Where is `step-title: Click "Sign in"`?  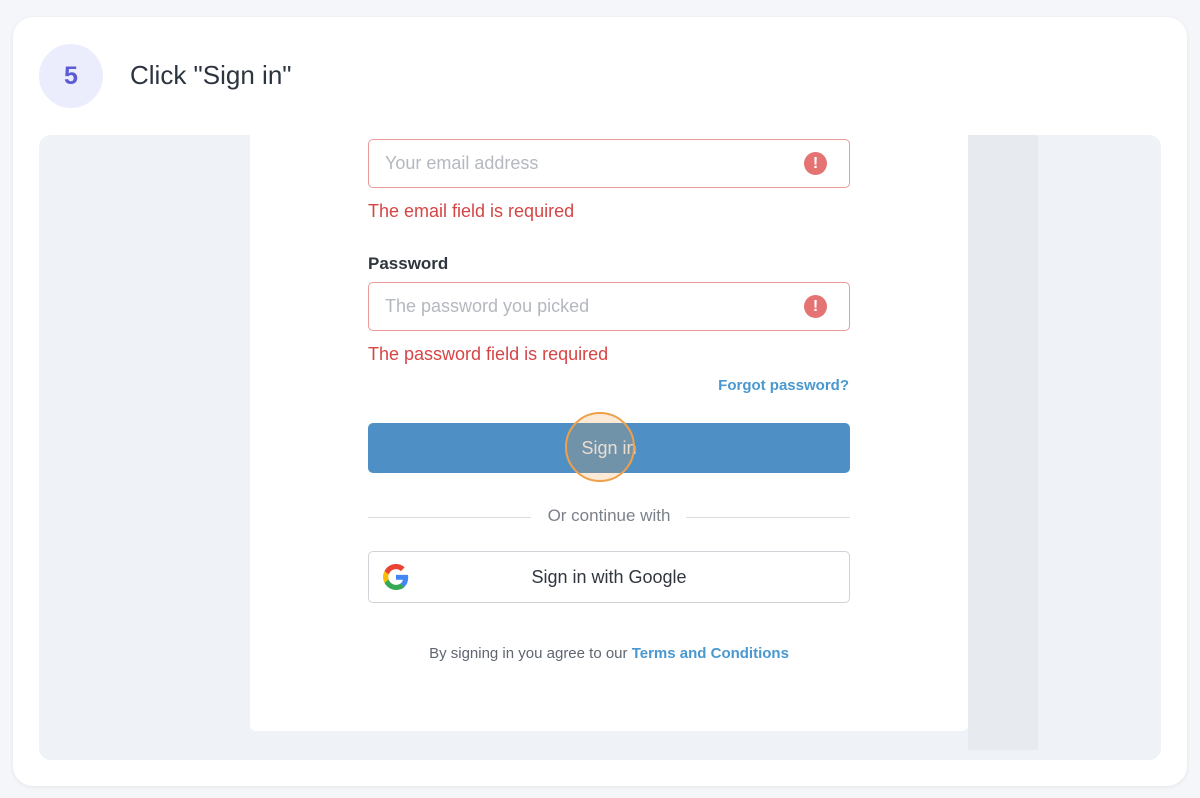 step-title: Click "Sign in" is located at coordinates (211, 75).